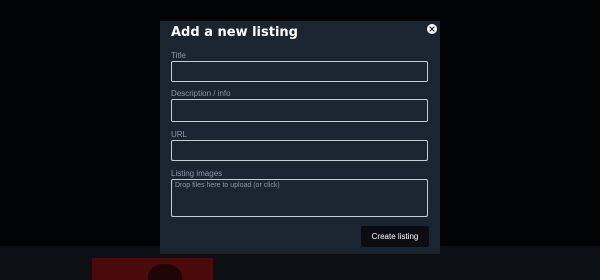  Describe the element at coordinates (165, 272) in the screenshot. I see `thumbnail-figure` at that location.